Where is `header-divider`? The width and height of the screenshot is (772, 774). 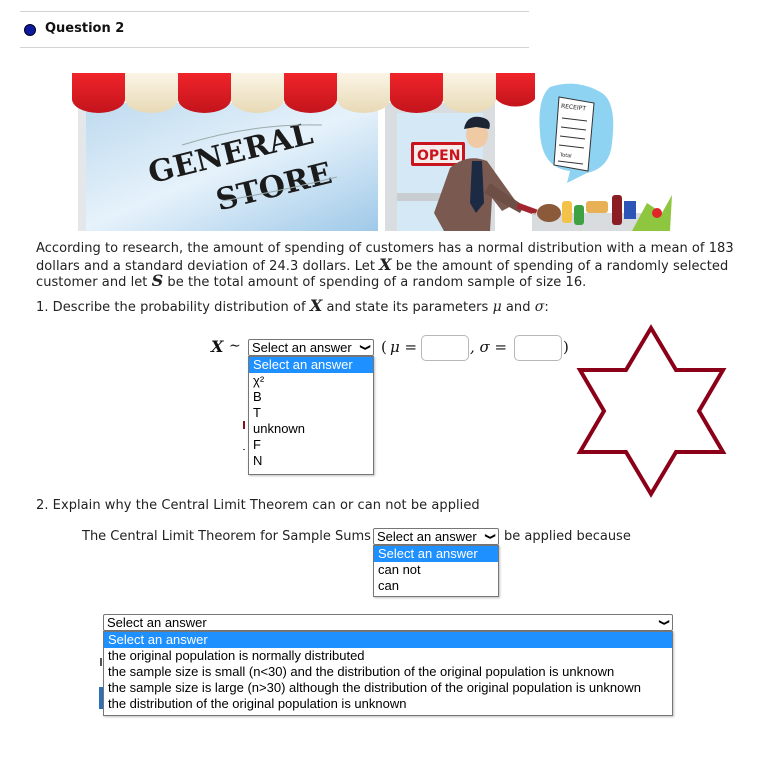 header-divider is located at coordinates (274, 47).